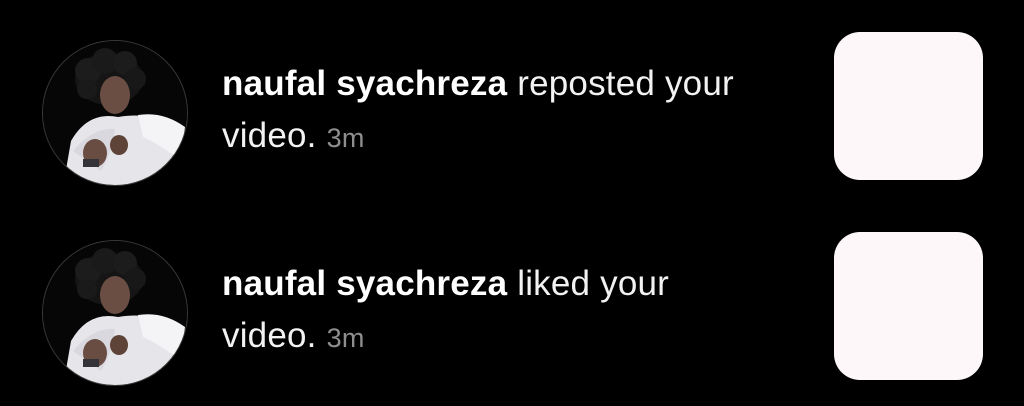  I want to click on notification-text: naufal syachreza liked your video. 3m, so click(512, 311).